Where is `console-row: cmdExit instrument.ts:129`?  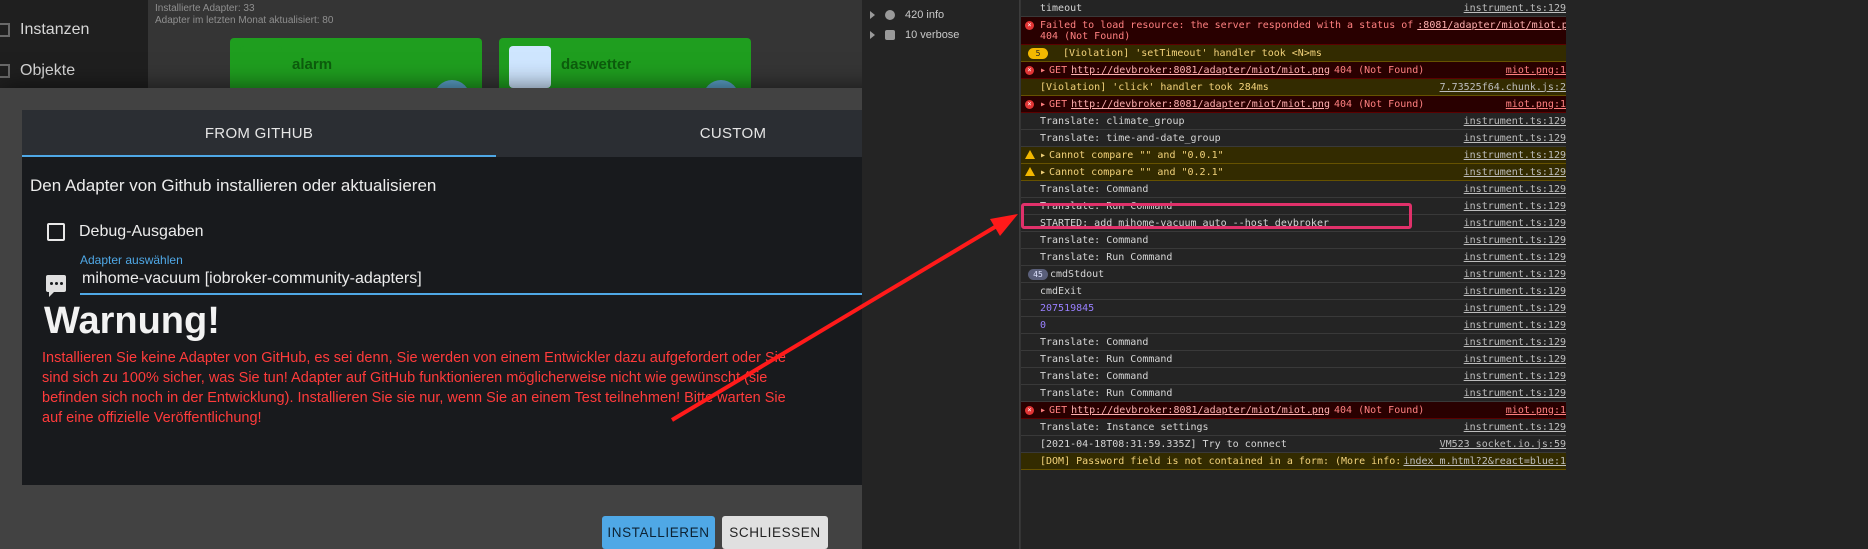
console-row: cmdExit instrument.ts:129 is located at coordinates (1293, 291).